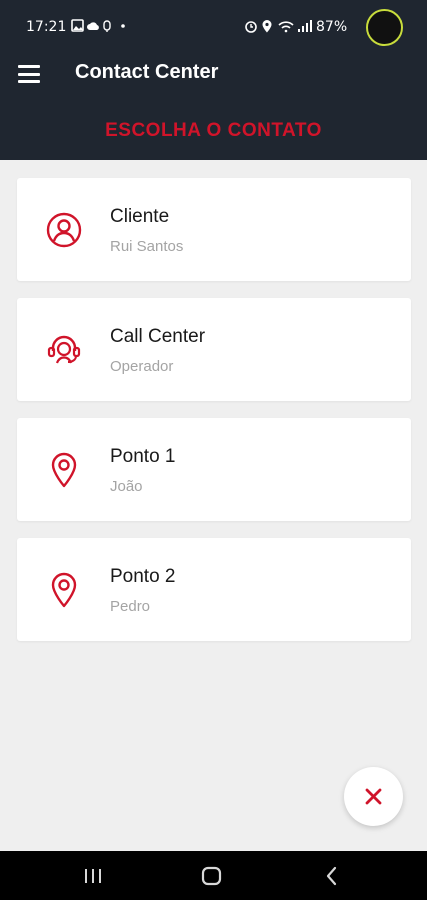 The image size is (427, 900). Describe the element at coordinates (332, 27) in the screenshot. I see `battery-level: 87%` at that location.